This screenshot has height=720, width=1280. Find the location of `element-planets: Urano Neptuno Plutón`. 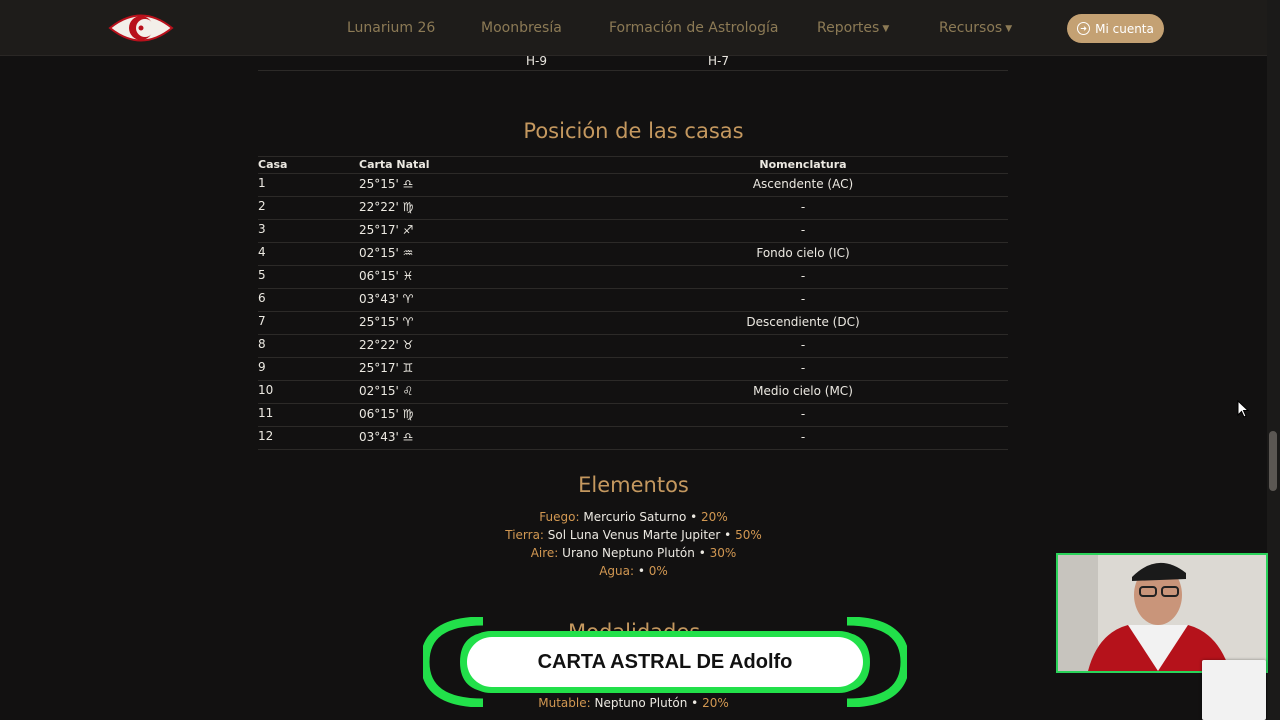

element-planets: Urano Neptuno Plutón is located at coordinates (628, 553).